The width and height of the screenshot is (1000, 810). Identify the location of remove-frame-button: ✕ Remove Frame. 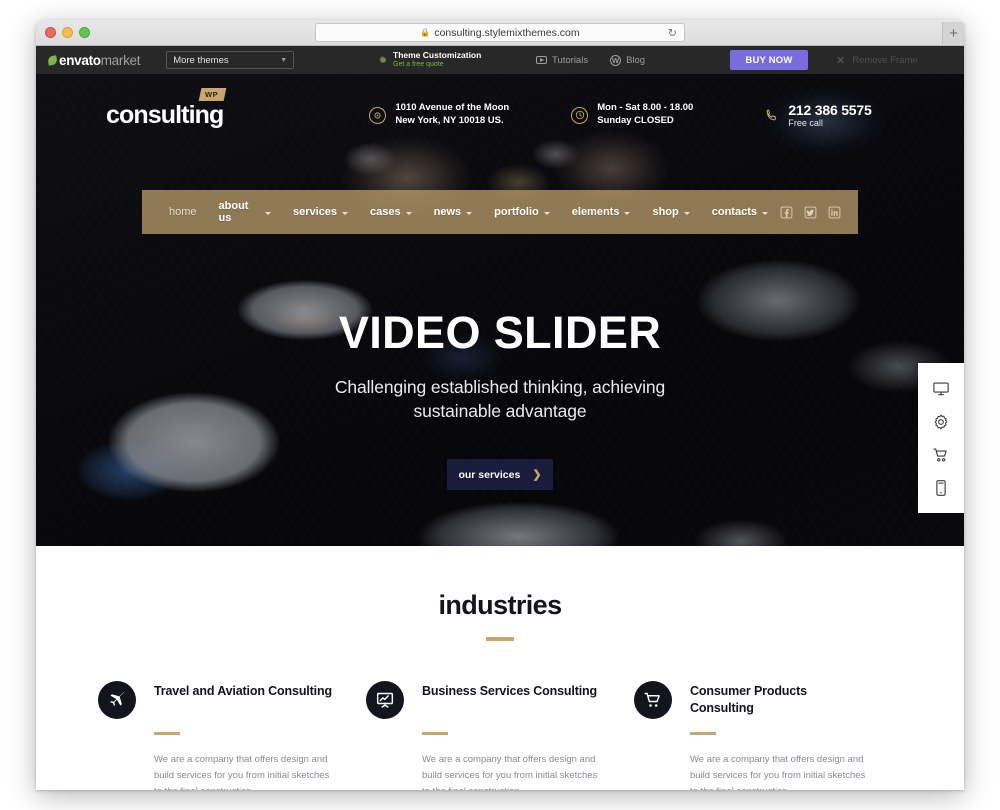
(877, 60).